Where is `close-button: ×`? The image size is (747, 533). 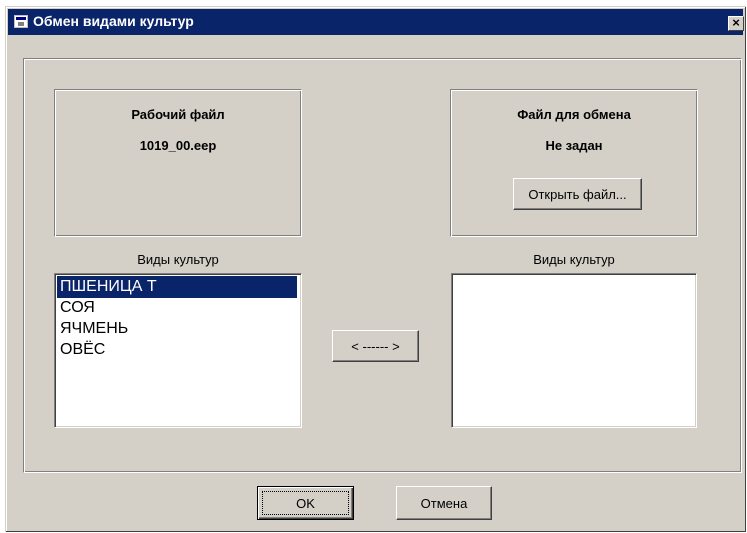
close-button: × is located at coordinates (736, 23).